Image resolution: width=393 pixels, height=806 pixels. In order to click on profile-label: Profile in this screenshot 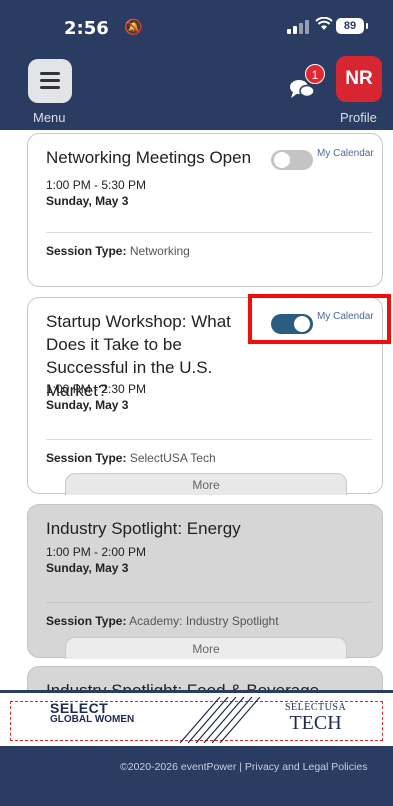, I will do `click(358, 117)`.